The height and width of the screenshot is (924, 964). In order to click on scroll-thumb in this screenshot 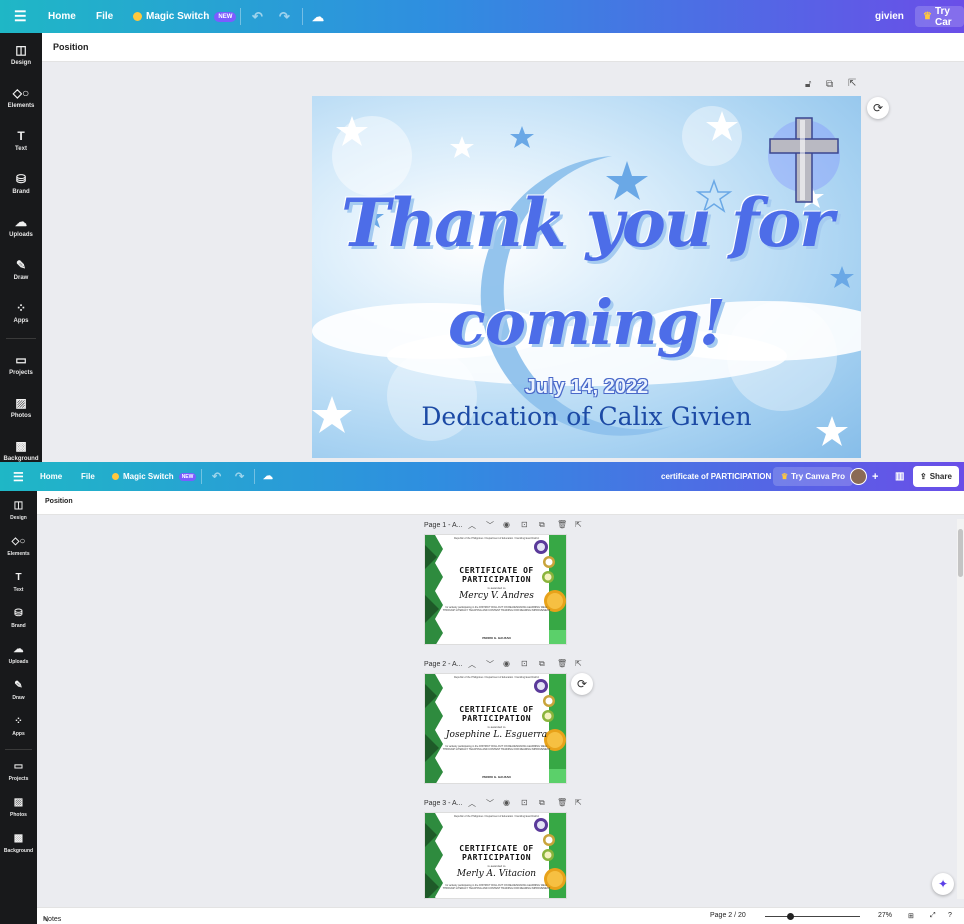, I will do `click(960, 553)`.